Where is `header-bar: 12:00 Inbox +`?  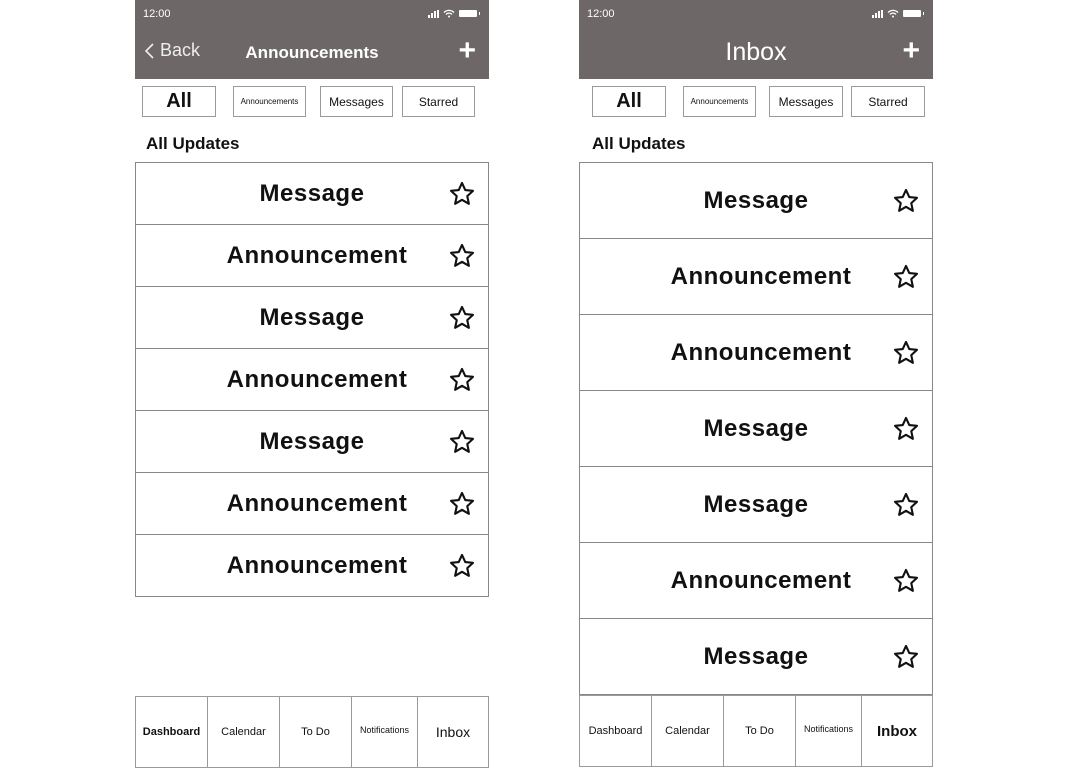
header-bar: 12:00 Inbox + is located at coordinates (756, 39).